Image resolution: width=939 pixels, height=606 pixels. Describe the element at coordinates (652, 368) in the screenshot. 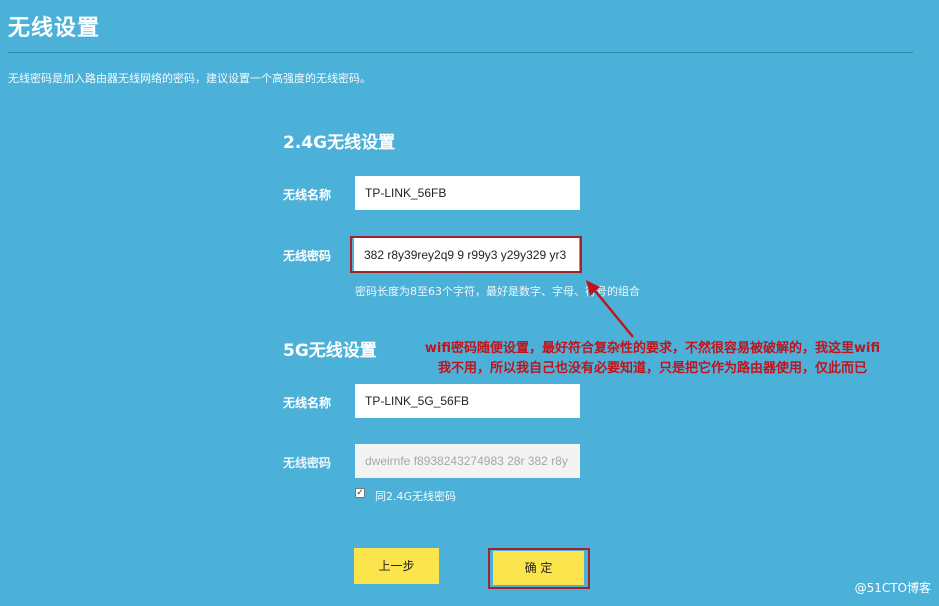

I see `annotation-line-2: 我不用，所以我自己也没有必要知道，只是把它作为路由器使用，仅此而已` at that location.